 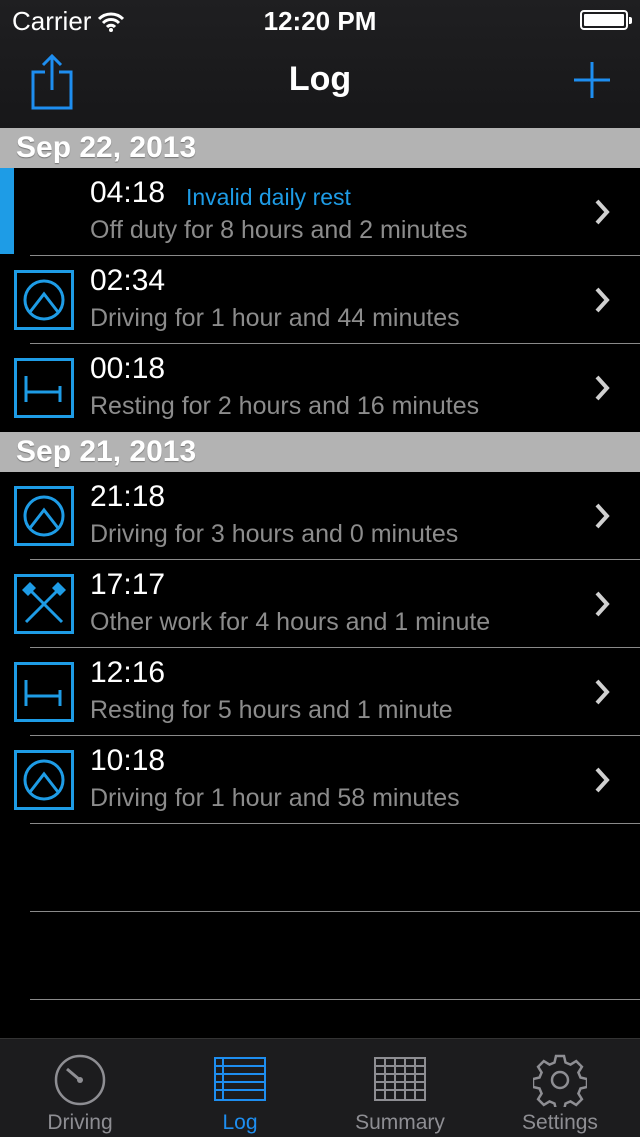 What do you see at coordinates (7, 211) in the screenshot?
I see `off-duty-marker` at bounding box center [7, 211].